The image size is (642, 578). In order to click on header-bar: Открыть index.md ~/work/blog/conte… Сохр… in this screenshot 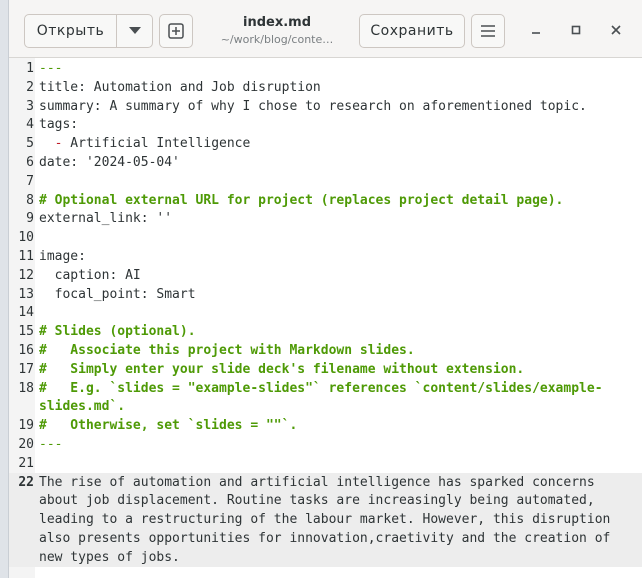, I will do `click(325, 29)`.